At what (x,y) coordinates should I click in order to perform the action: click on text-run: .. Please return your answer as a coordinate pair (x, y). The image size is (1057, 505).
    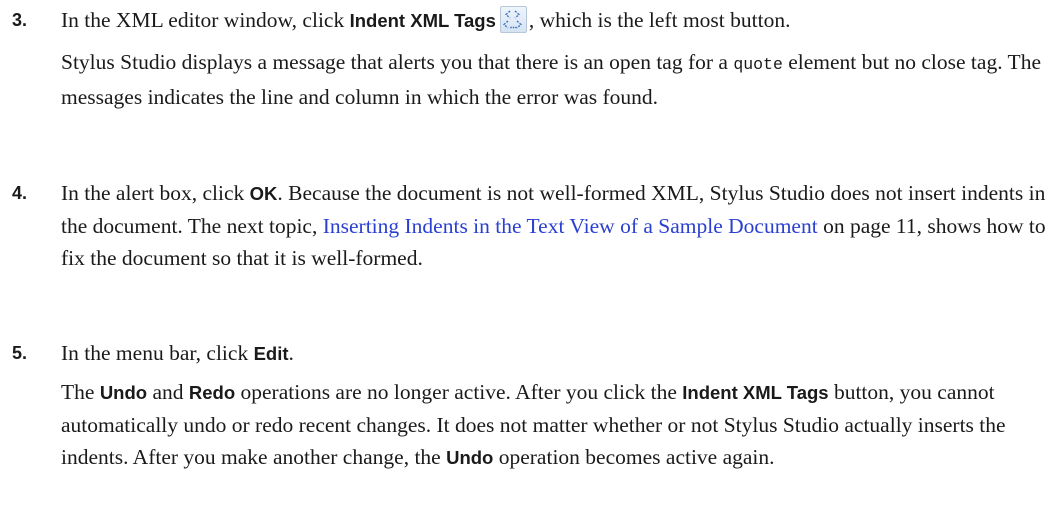
    Looking at the image, I should click on (291, 353).